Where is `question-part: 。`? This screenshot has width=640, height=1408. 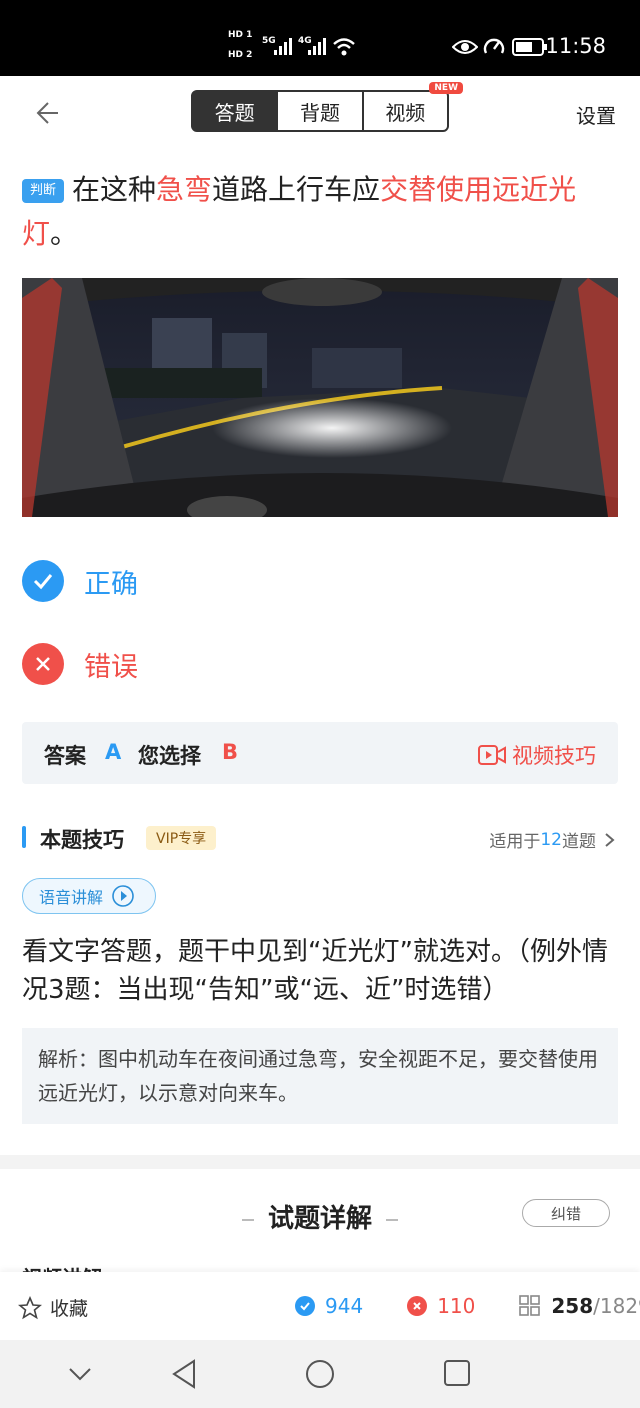
question-part: 。 is located at coordinates (64, 233).